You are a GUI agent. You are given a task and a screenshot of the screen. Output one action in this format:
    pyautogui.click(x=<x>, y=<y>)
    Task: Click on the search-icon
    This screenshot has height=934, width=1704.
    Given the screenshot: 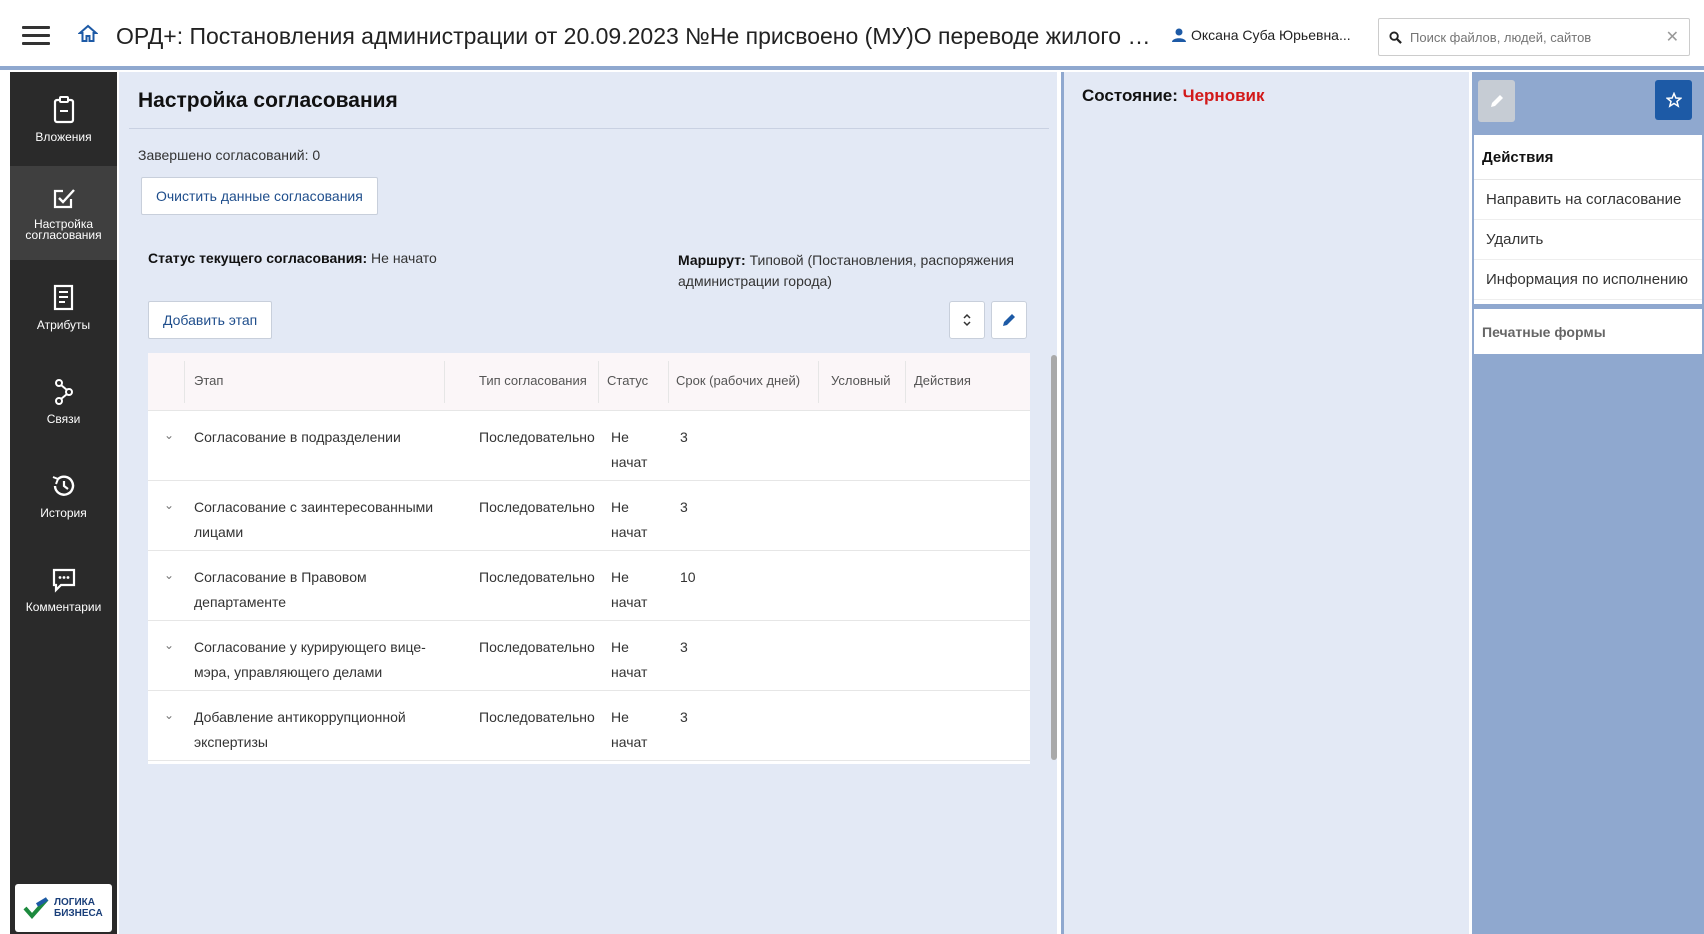 What is the action you would take?
    pyautogui.click(x=1395, y=37)
    